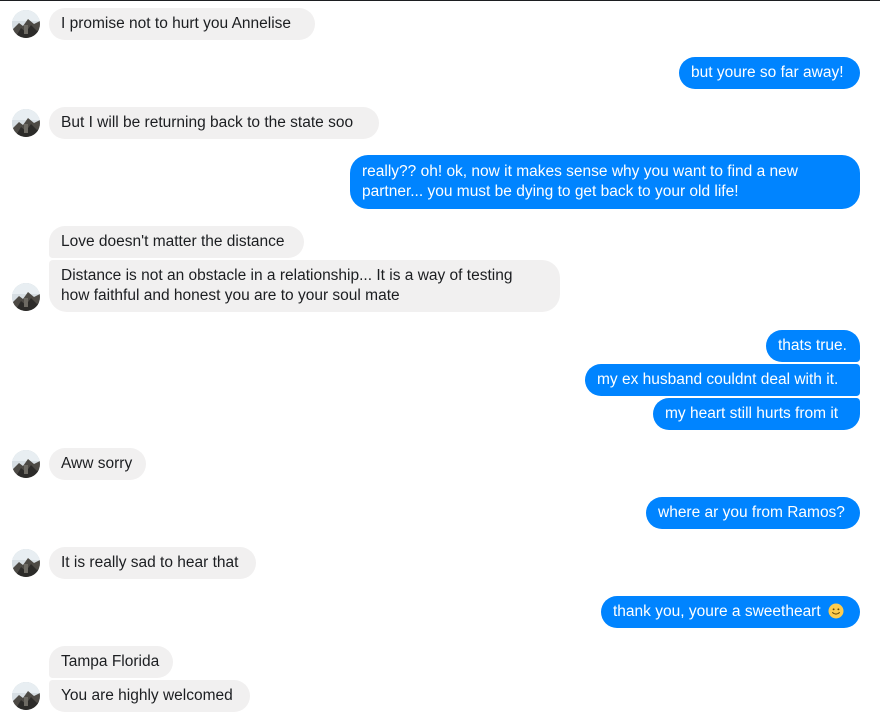 Image resolution: width=880 pixels, height=716 pixels. What do you see at coordinates (717, 611) in the screenshot?
I see `message-text: thank you, youre a sweetheart` at bounding box center [717, 611].